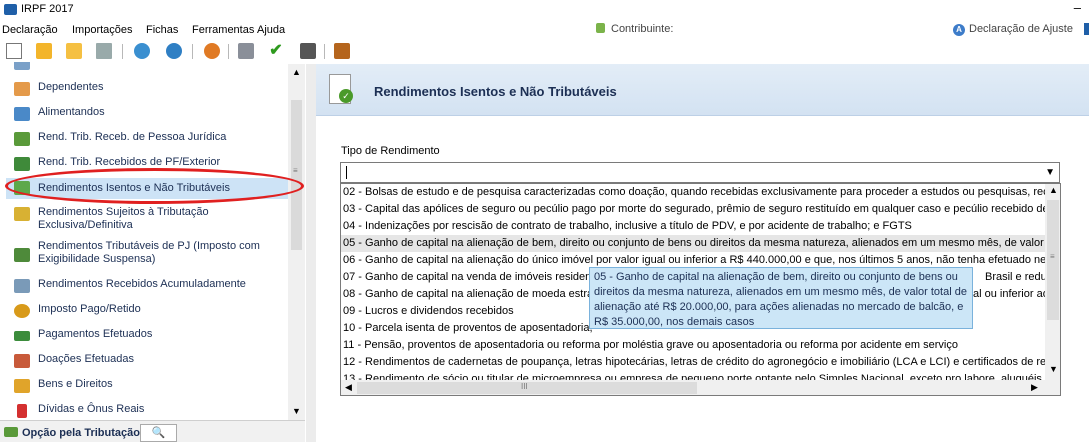 This screenshot has width=1089, height=442. Describe the element at coordinates (22, 255) in the screenshot. I see `money-warning-icon` at that location.